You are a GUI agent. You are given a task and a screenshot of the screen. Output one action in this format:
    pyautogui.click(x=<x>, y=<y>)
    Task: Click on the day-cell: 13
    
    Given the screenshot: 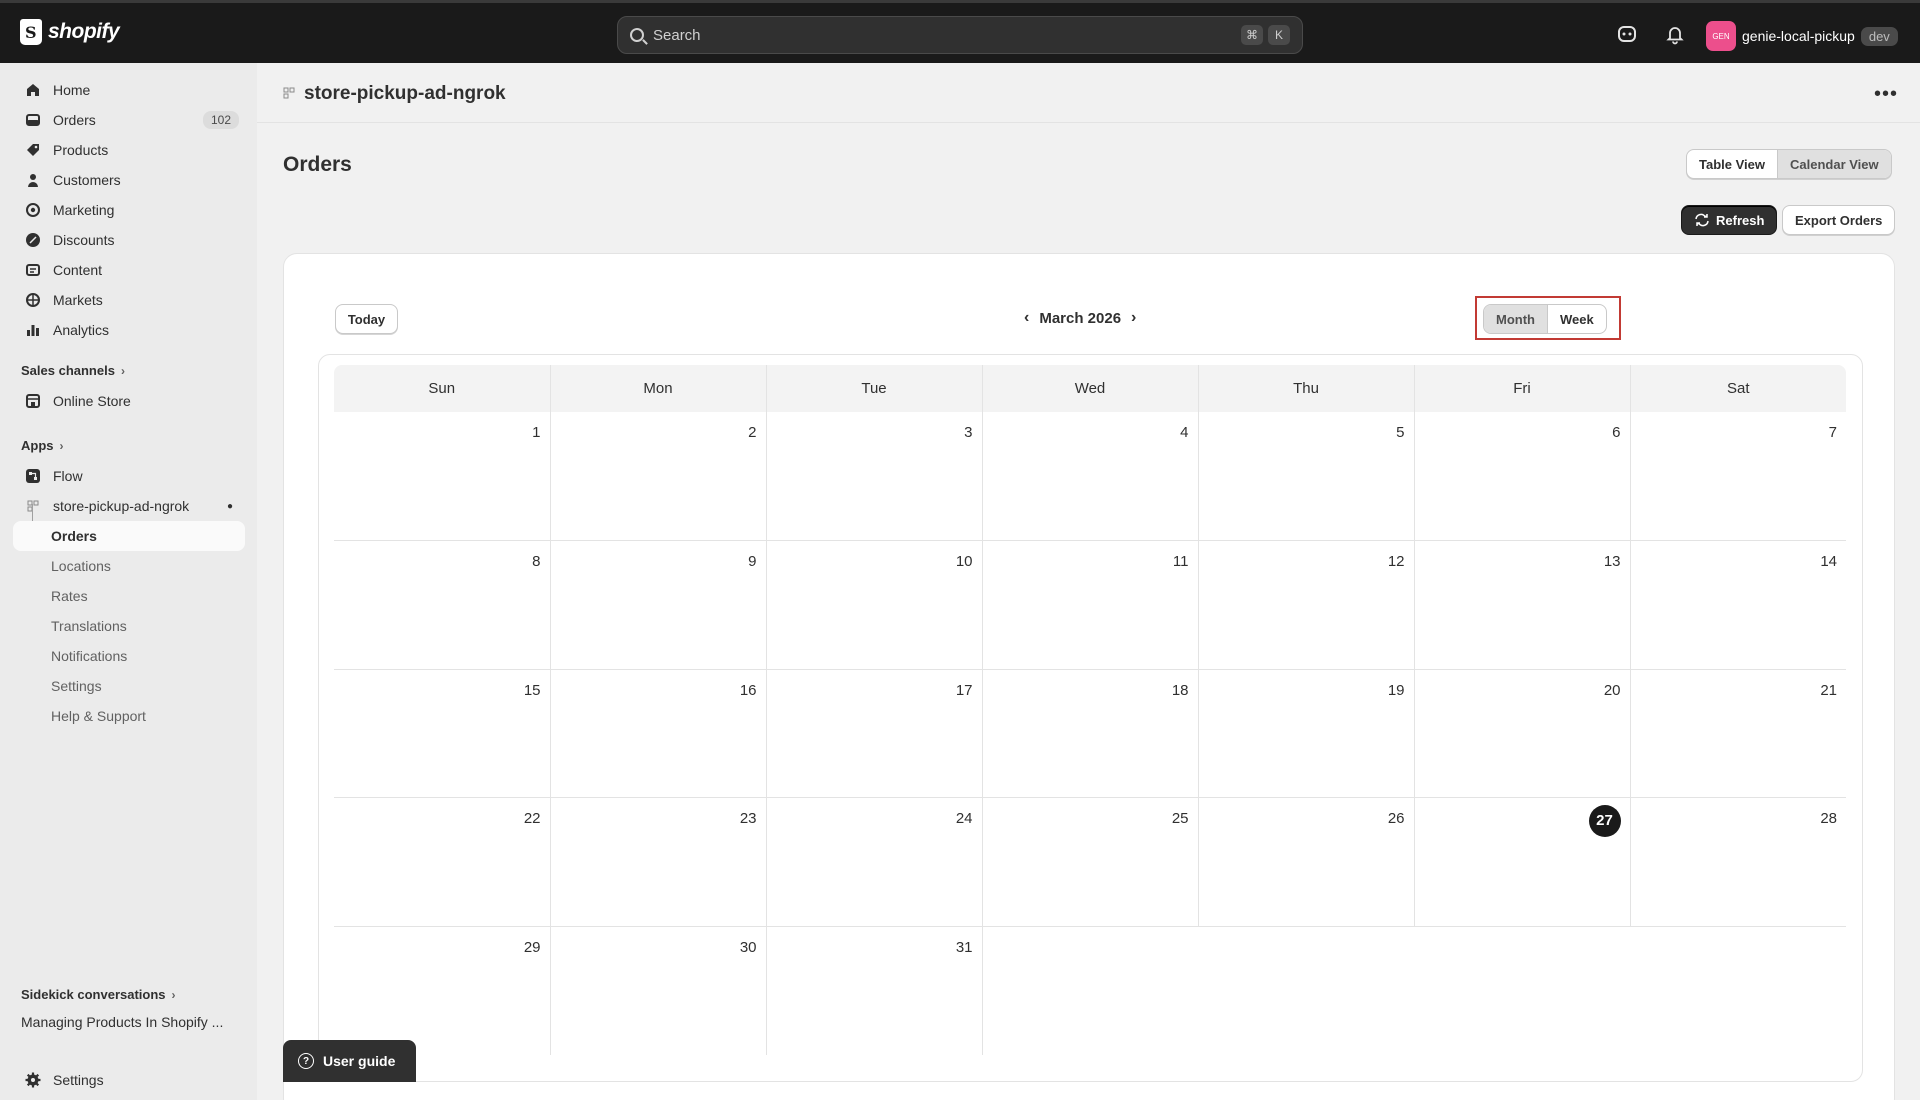 What is the action you would take?
    pyautogui.click(x=1522, y=605)
    